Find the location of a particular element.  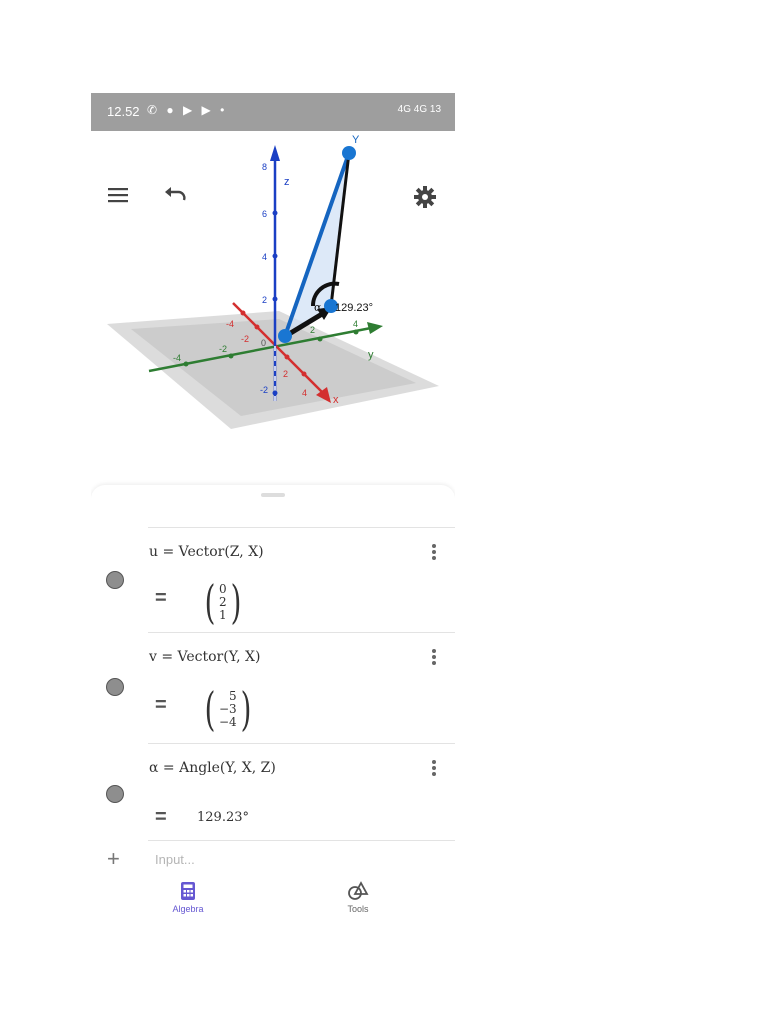

status-bar: 12.52 ✆ ● ▶ ▶ • 4G 4G 13 is located at coordinates (273, 112).